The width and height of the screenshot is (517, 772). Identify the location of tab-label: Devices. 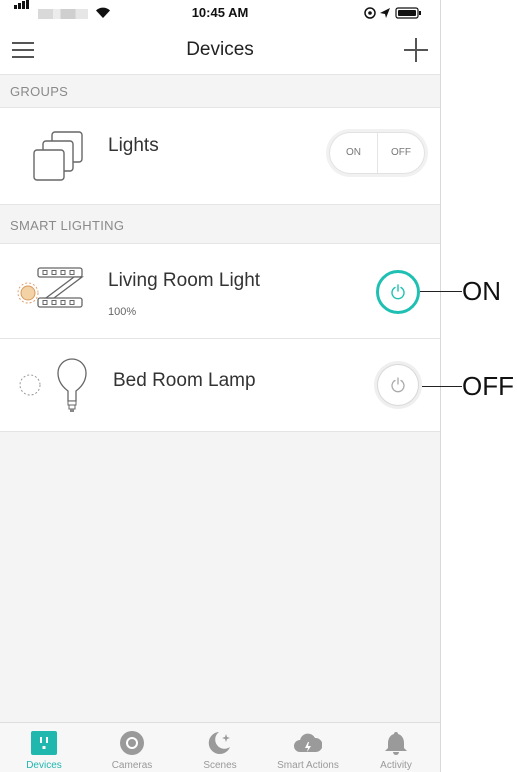
(44, 765).